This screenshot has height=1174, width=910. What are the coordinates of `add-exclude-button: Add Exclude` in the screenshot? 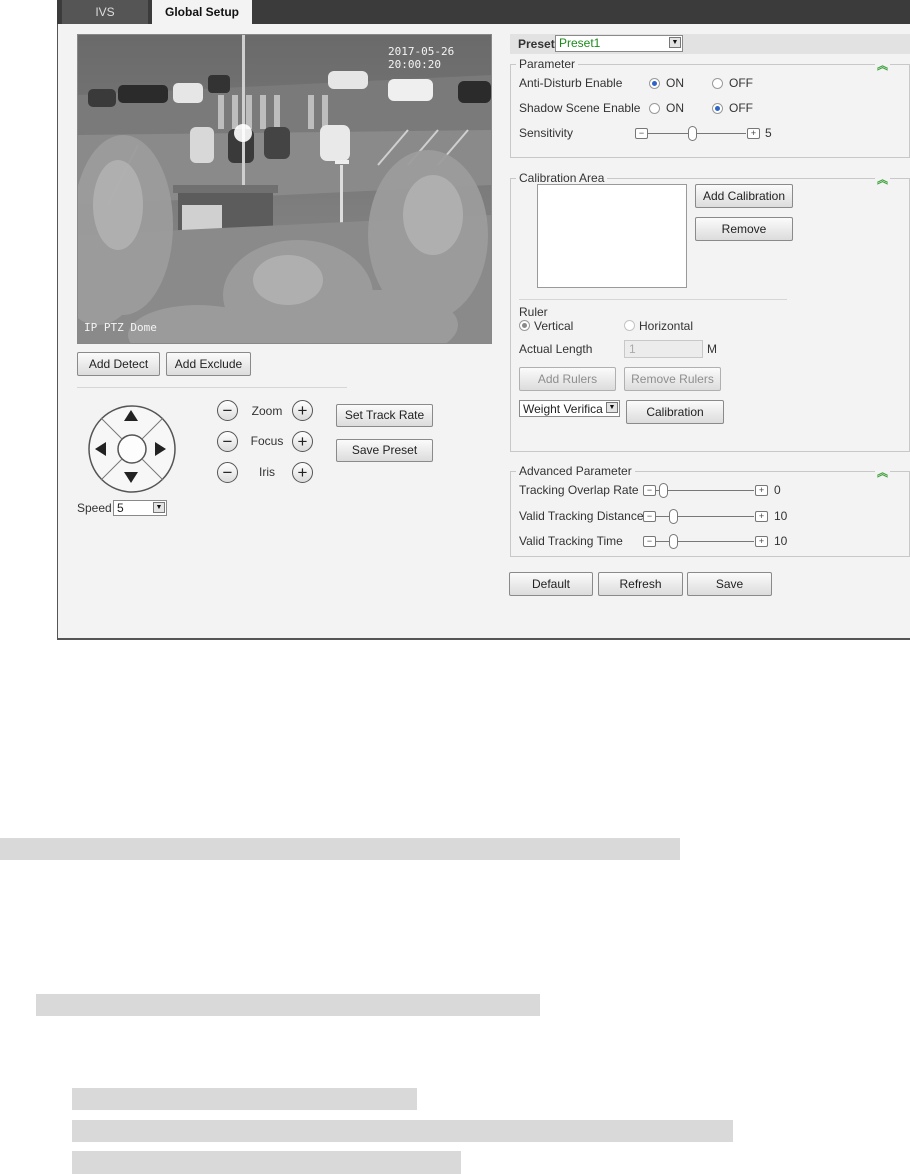 It's located at (208, 364).